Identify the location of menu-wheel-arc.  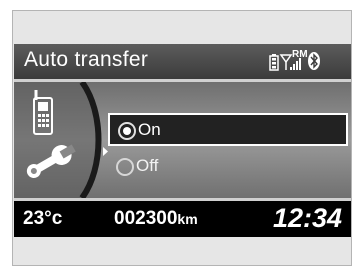
(56, 140).